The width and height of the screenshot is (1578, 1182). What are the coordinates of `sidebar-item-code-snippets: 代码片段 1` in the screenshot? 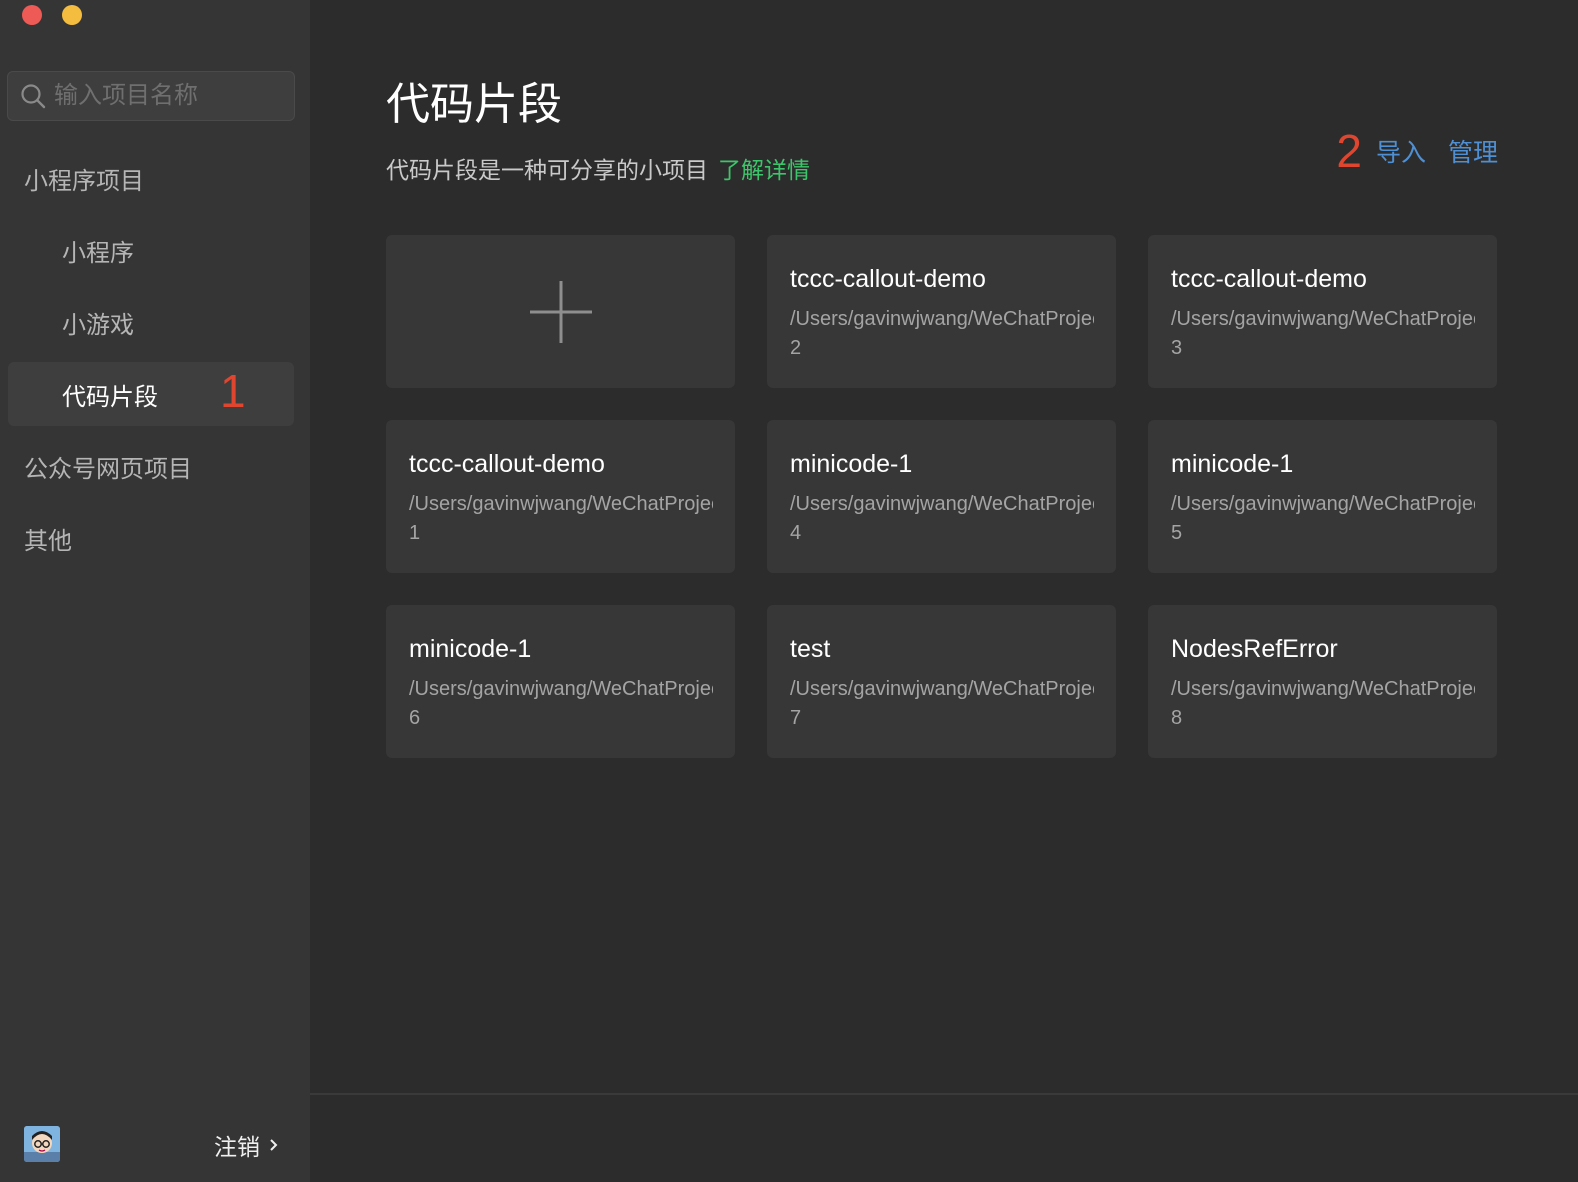 It's located at (151, 394).